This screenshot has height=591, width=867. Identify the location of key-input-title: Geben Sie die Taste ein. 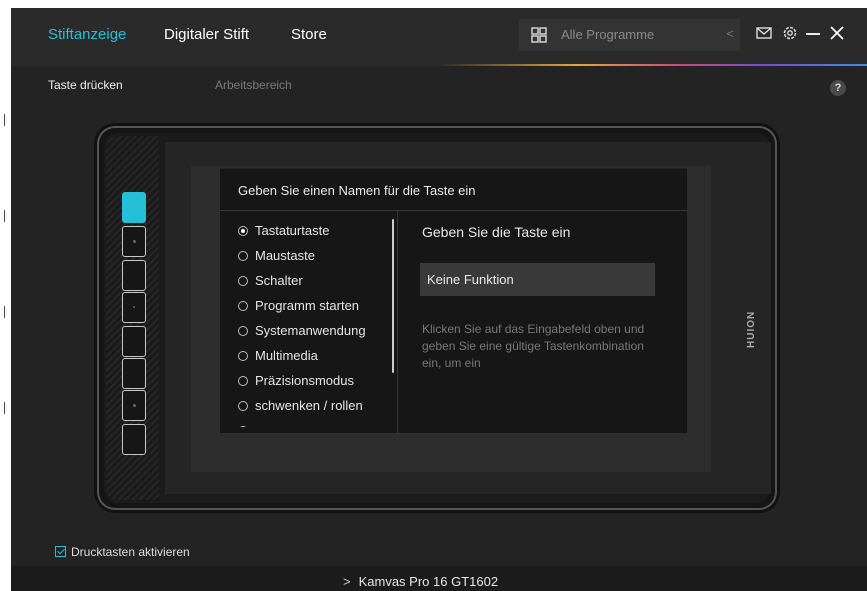
(496, 232).